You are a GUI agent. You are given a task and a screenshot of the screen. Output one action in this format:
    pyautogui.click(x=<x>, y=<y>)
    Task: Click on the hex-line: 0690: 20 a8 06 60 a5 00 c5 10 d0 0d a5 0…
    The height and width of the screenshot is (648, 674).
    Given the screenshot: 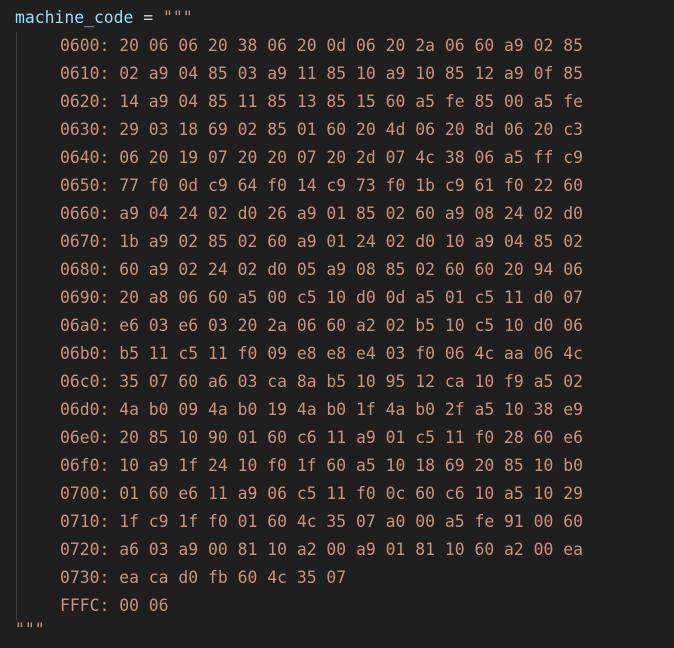 What is the action you would take?
    pyautogui.click(x=322, y=297)
    